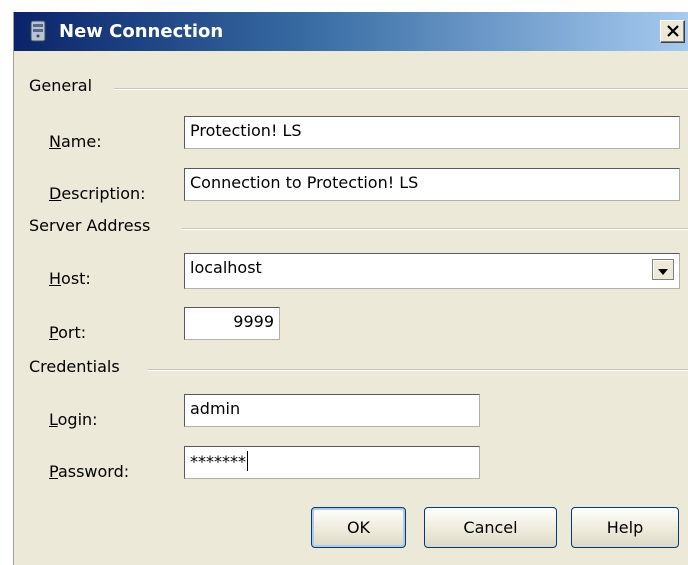 Image resolution: width=688 pixels, height=565 pixels. What do you see at coordinates (351, 31) in the screenshot?
I see `title-bar: New Connection` at bounding box center [351, 31].